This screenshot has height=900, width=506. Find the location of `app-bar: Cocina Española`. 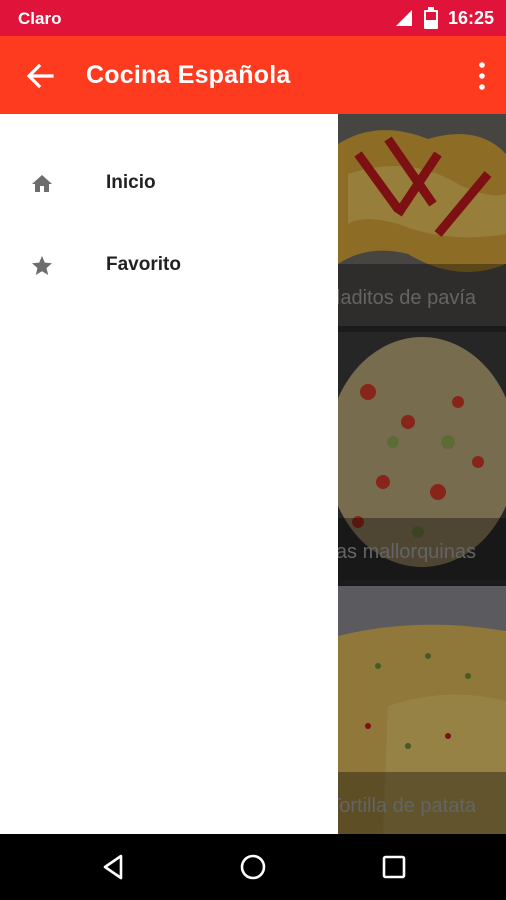

app-bar: Cocina Española is located at coordinates (253, 75).